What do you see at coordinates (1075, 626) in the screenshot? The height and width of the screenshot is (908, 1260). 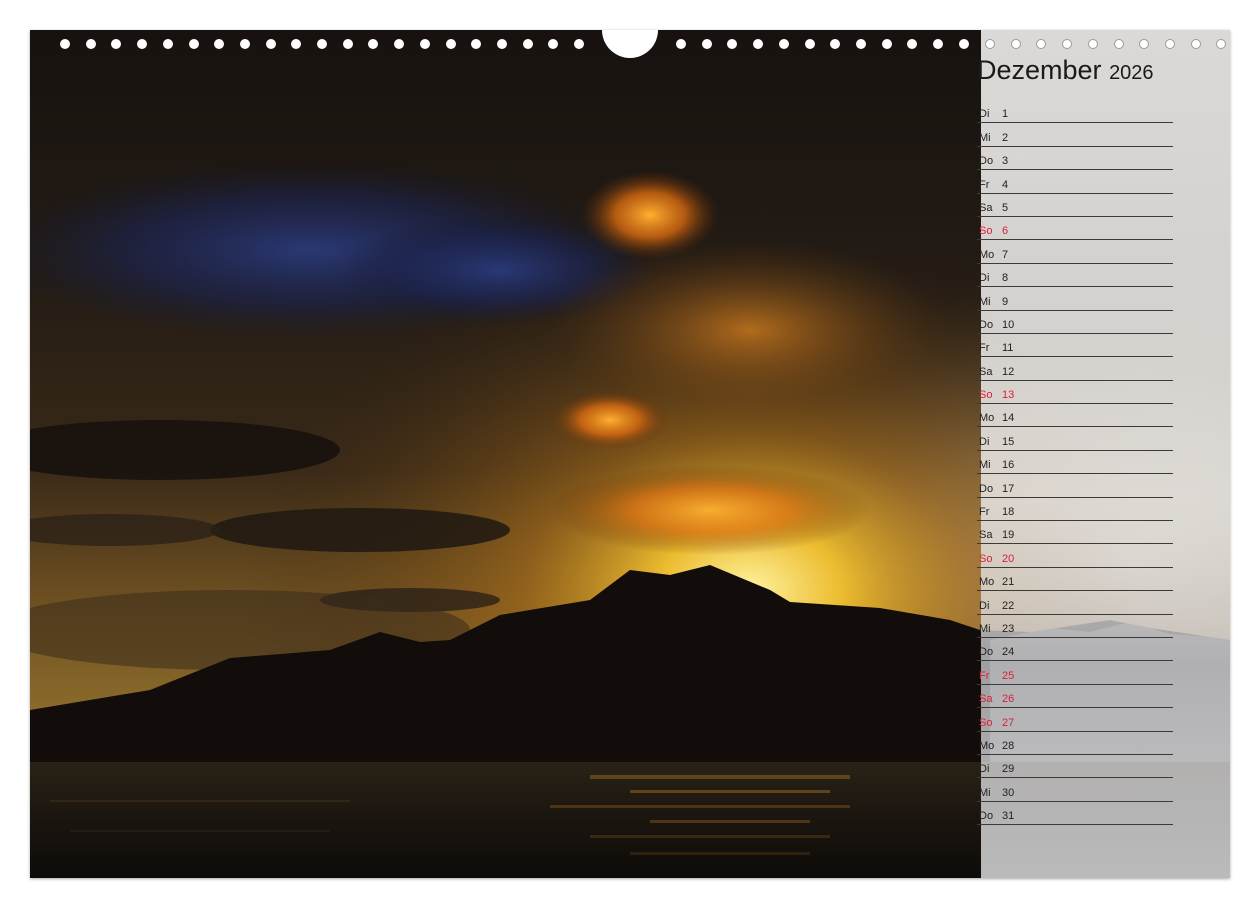 I see `day-row: Mi 23` at bounding box center [1075, 626].